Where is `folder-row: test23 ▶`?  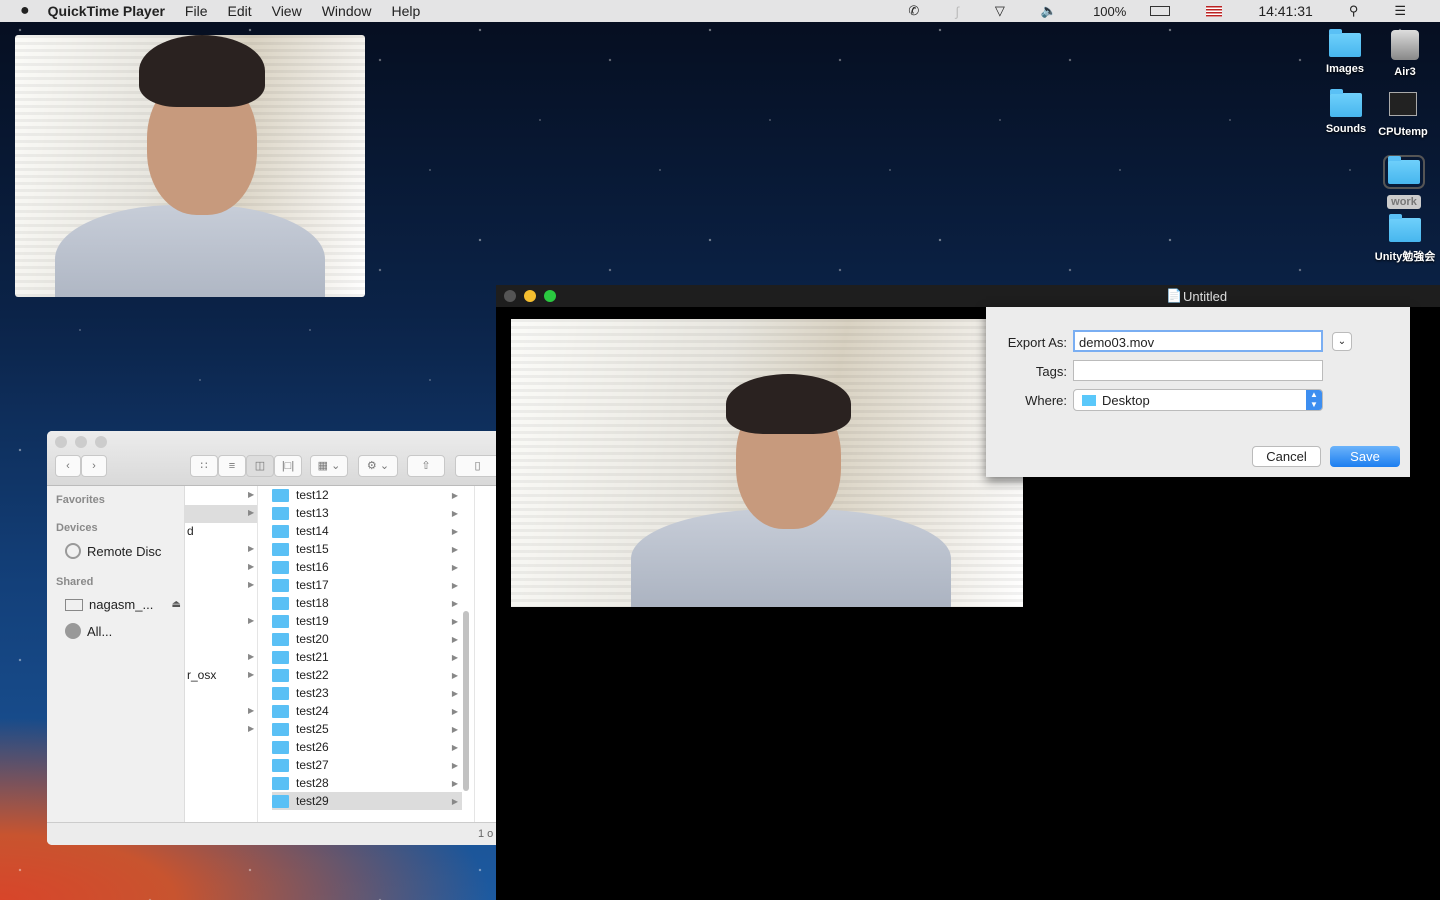 folder-row: test23 ▶ is located at coordinates (367, 693).